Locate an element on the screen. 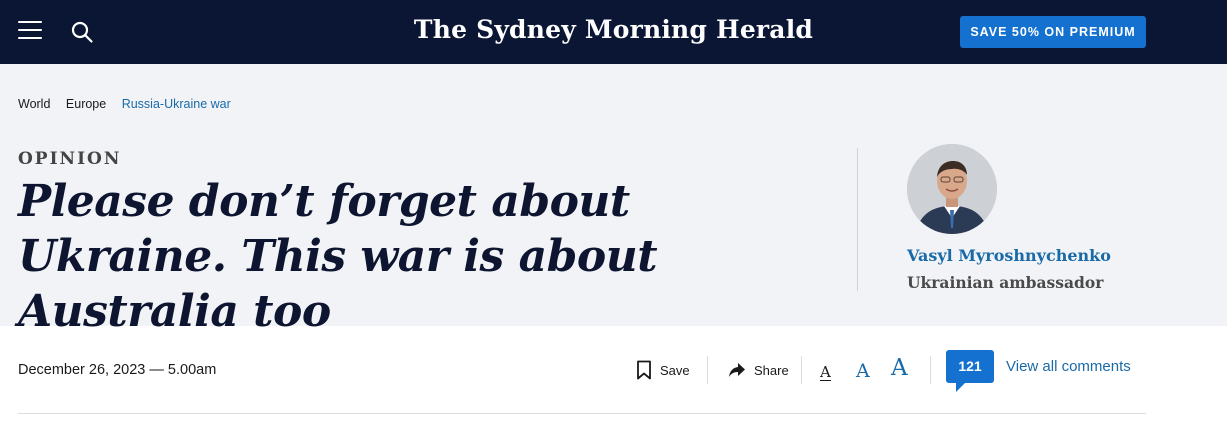 The image size is (1227, 436). save-label: Save is located at coordinates (675, 370).